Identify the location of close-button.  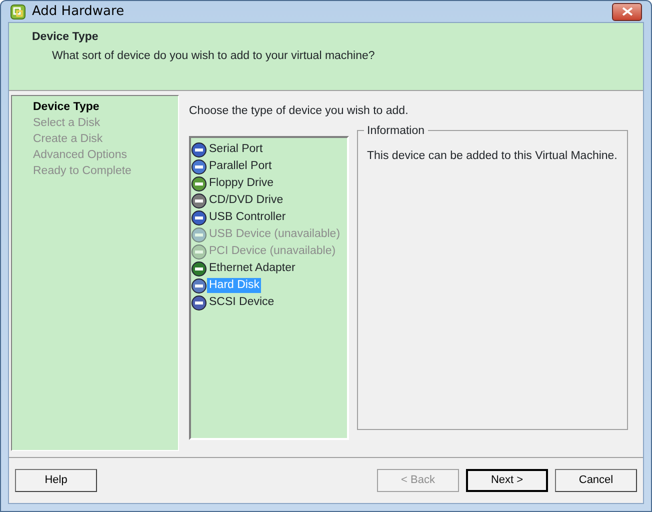
(627, 11).